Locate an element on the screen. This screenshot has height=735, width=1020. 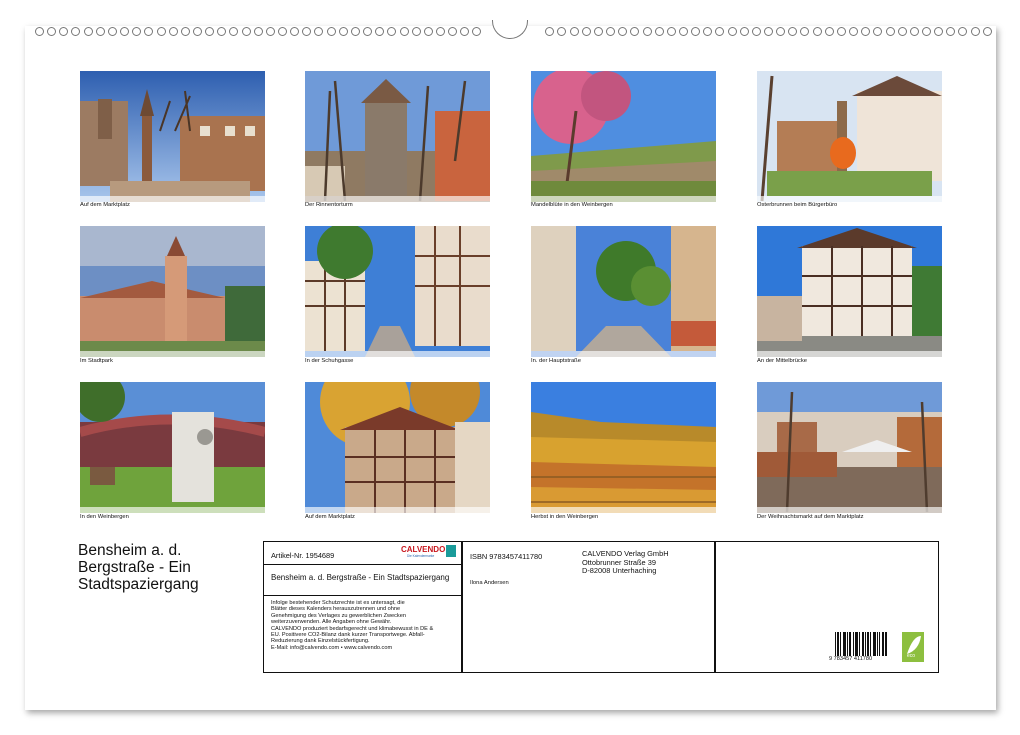
barcode: 9 783457 411780 is located at coordinates (862, 647).